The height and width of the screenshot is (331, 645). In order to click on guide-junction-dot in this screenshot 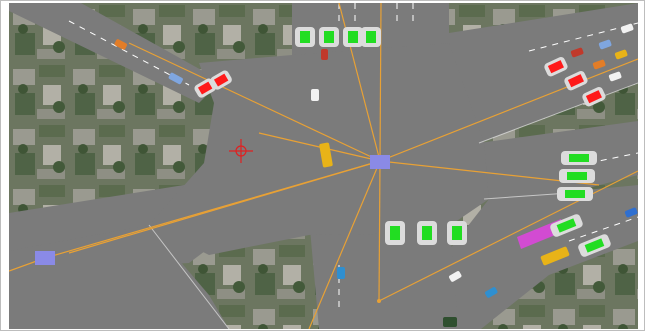, I will do `click(379, 301)`.